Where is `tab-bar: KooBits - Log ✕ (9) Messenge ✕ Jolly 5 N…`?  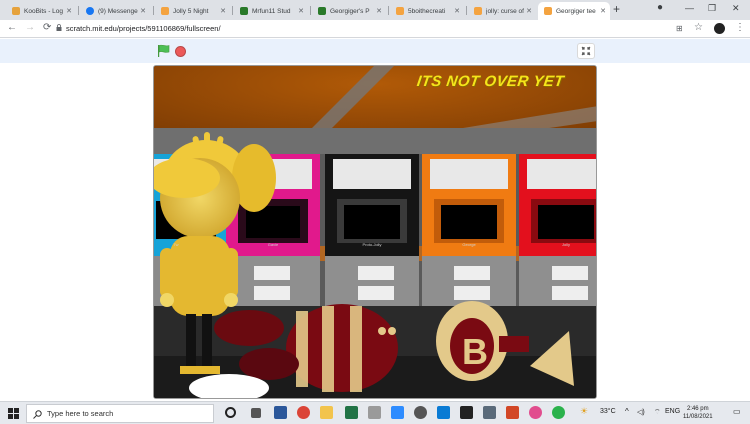
tab-bar: KooBits - Log ✕ (9) Messenge ✕ Jolly 5 N… is located at coordinates (375, 10).